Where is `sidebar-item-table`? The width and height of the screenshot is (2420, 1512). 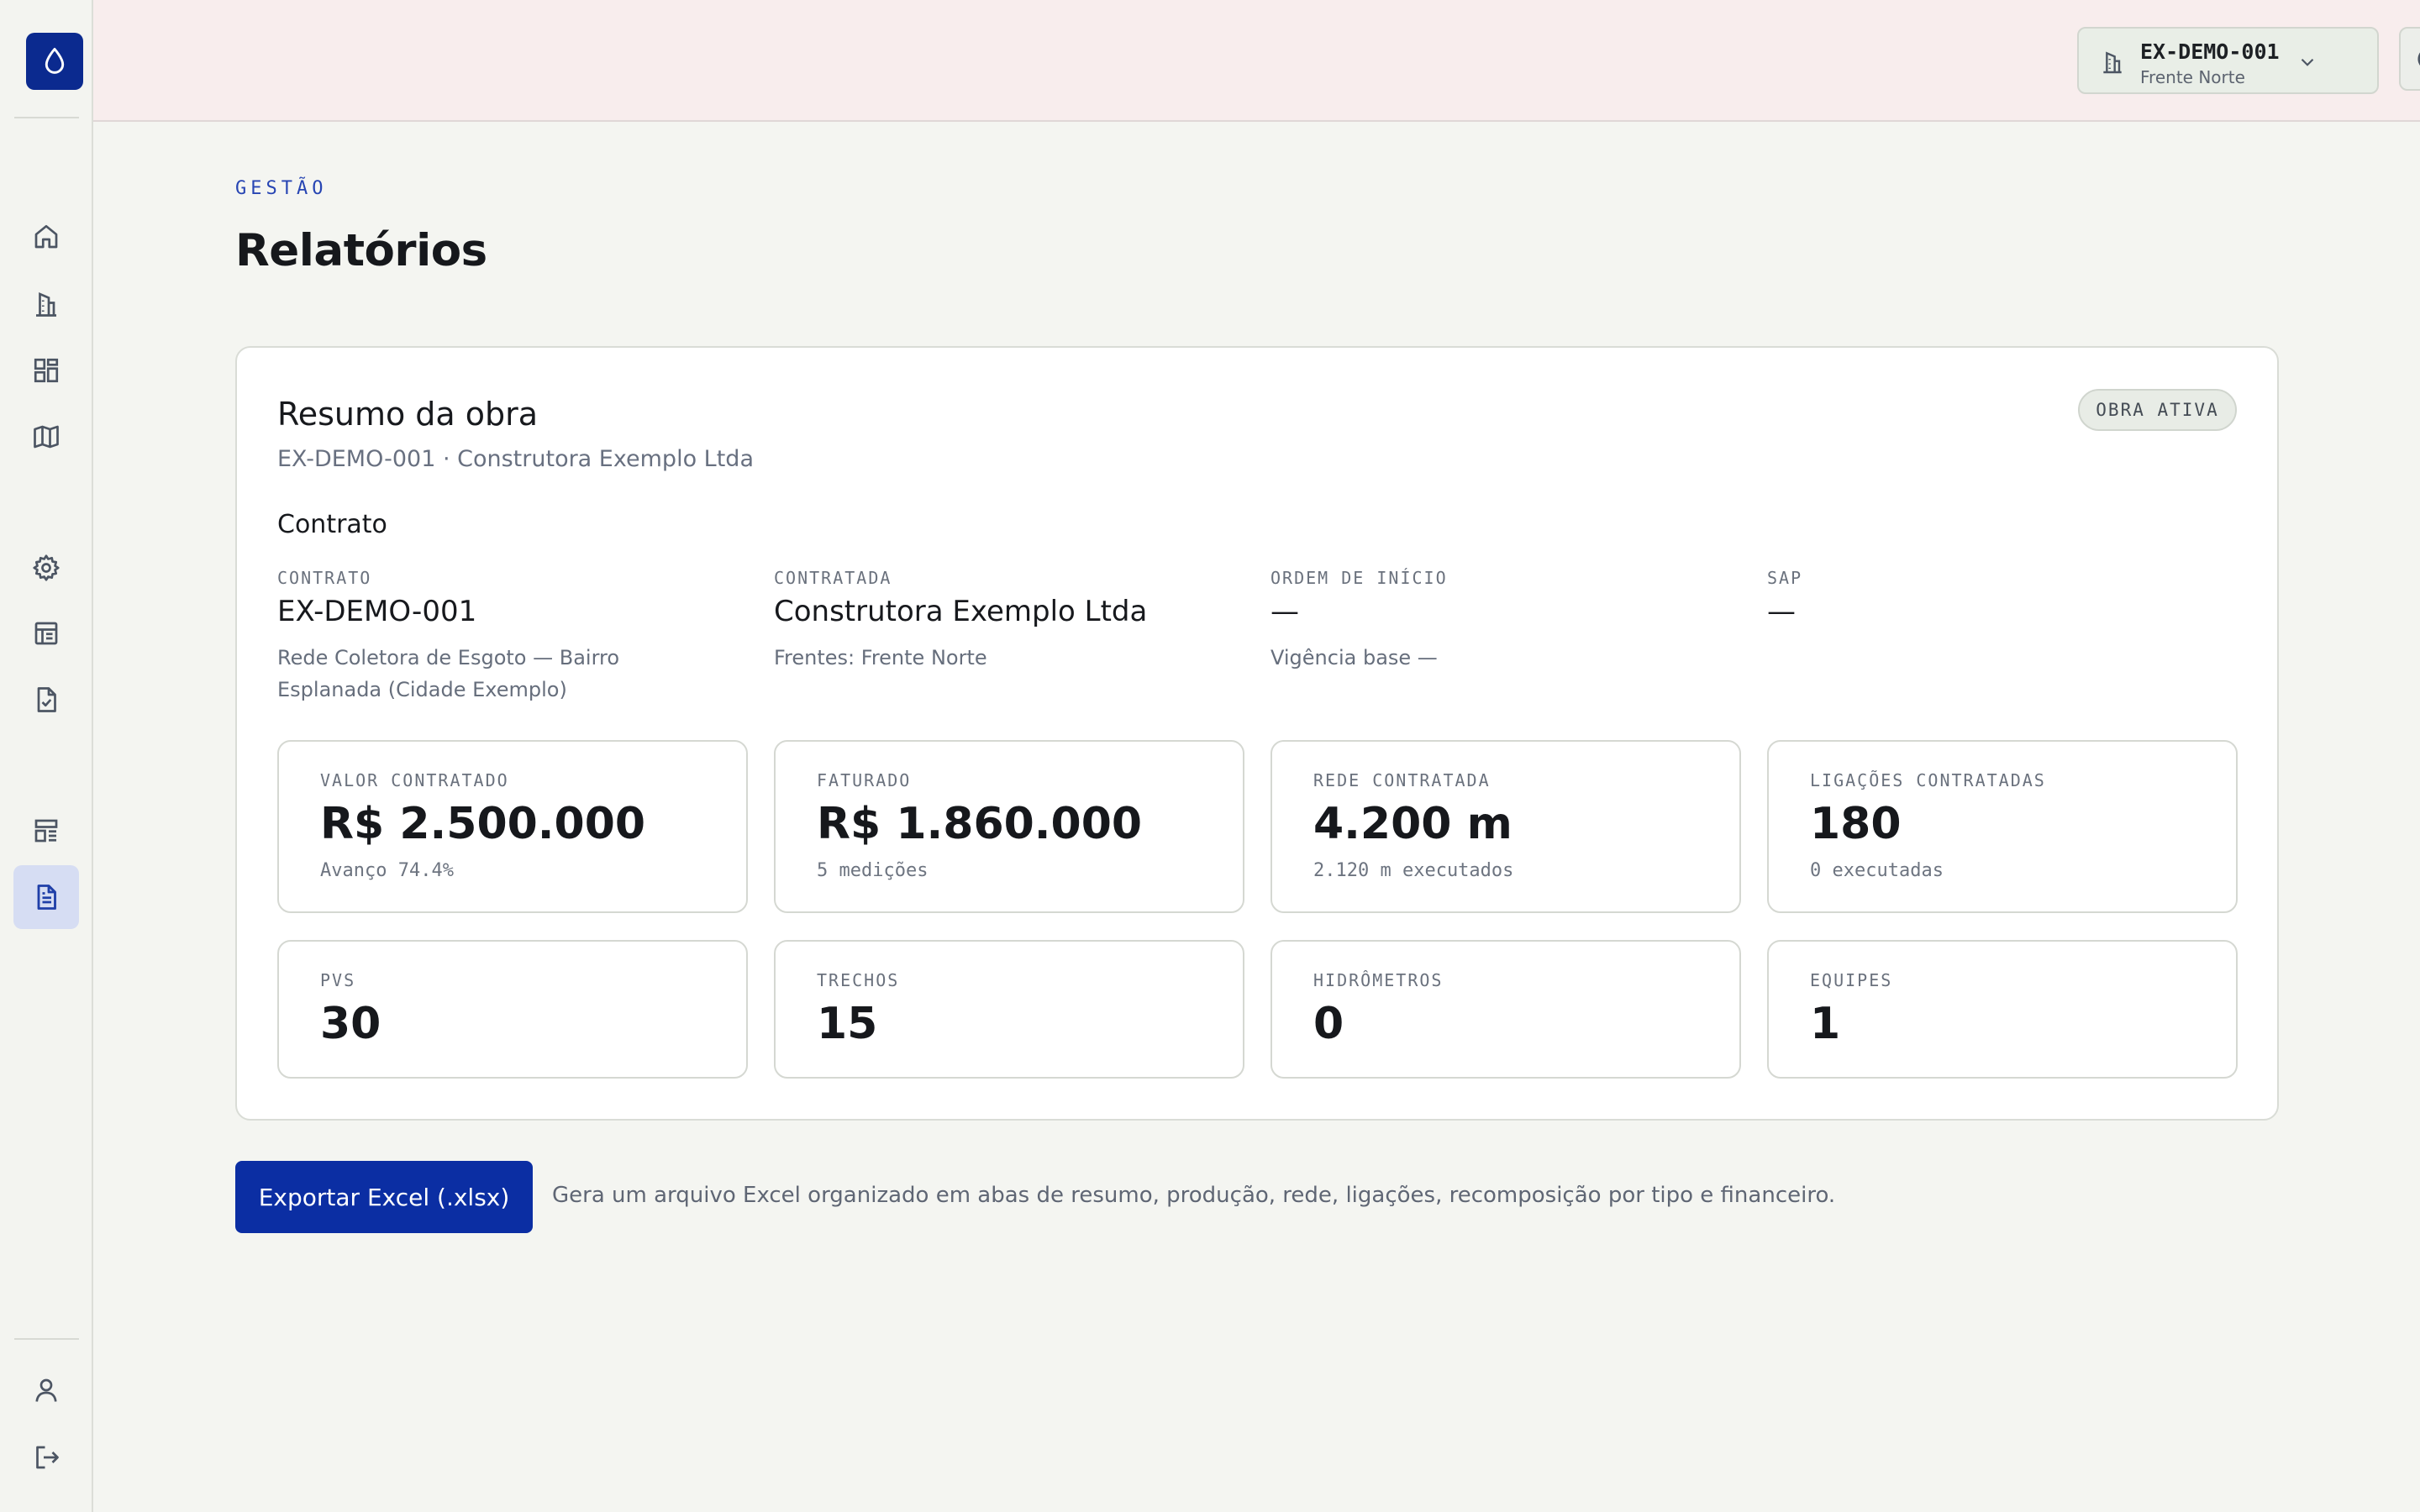 sidebar-item-table is located at coordinates (46, 633).